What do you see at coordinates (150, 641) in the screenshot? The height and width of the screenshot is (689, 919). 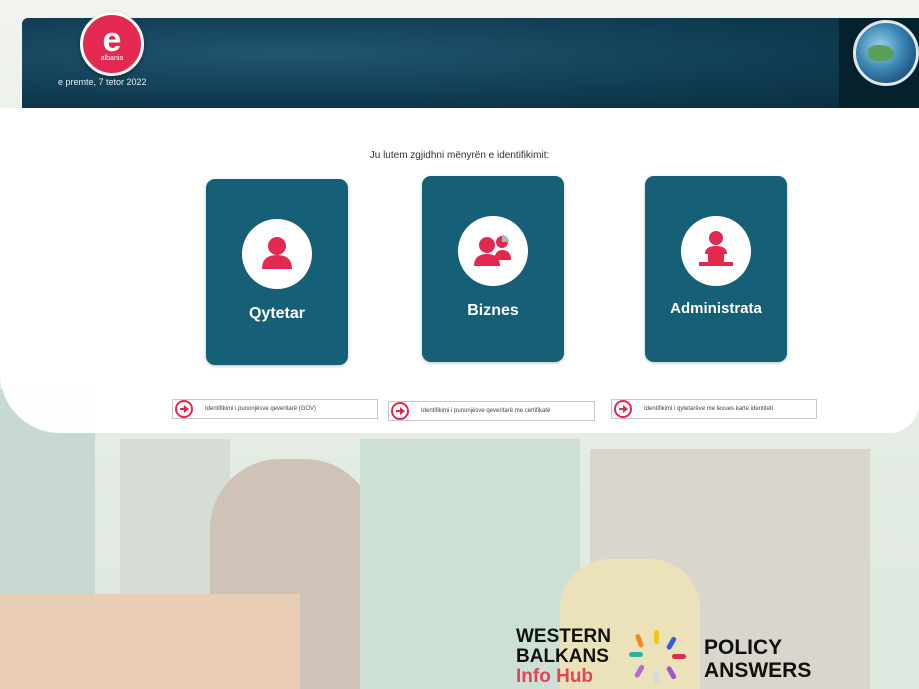 I see `background-building` at bounding box center [150, 641].